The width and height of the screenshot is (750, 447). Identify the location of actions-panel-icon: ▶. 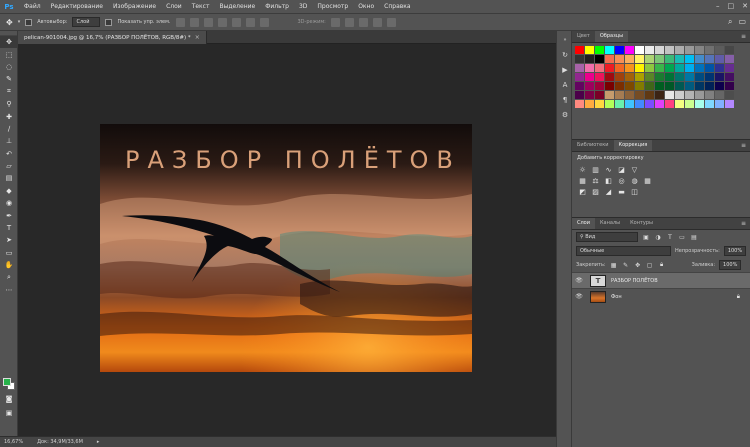
(565, 70).